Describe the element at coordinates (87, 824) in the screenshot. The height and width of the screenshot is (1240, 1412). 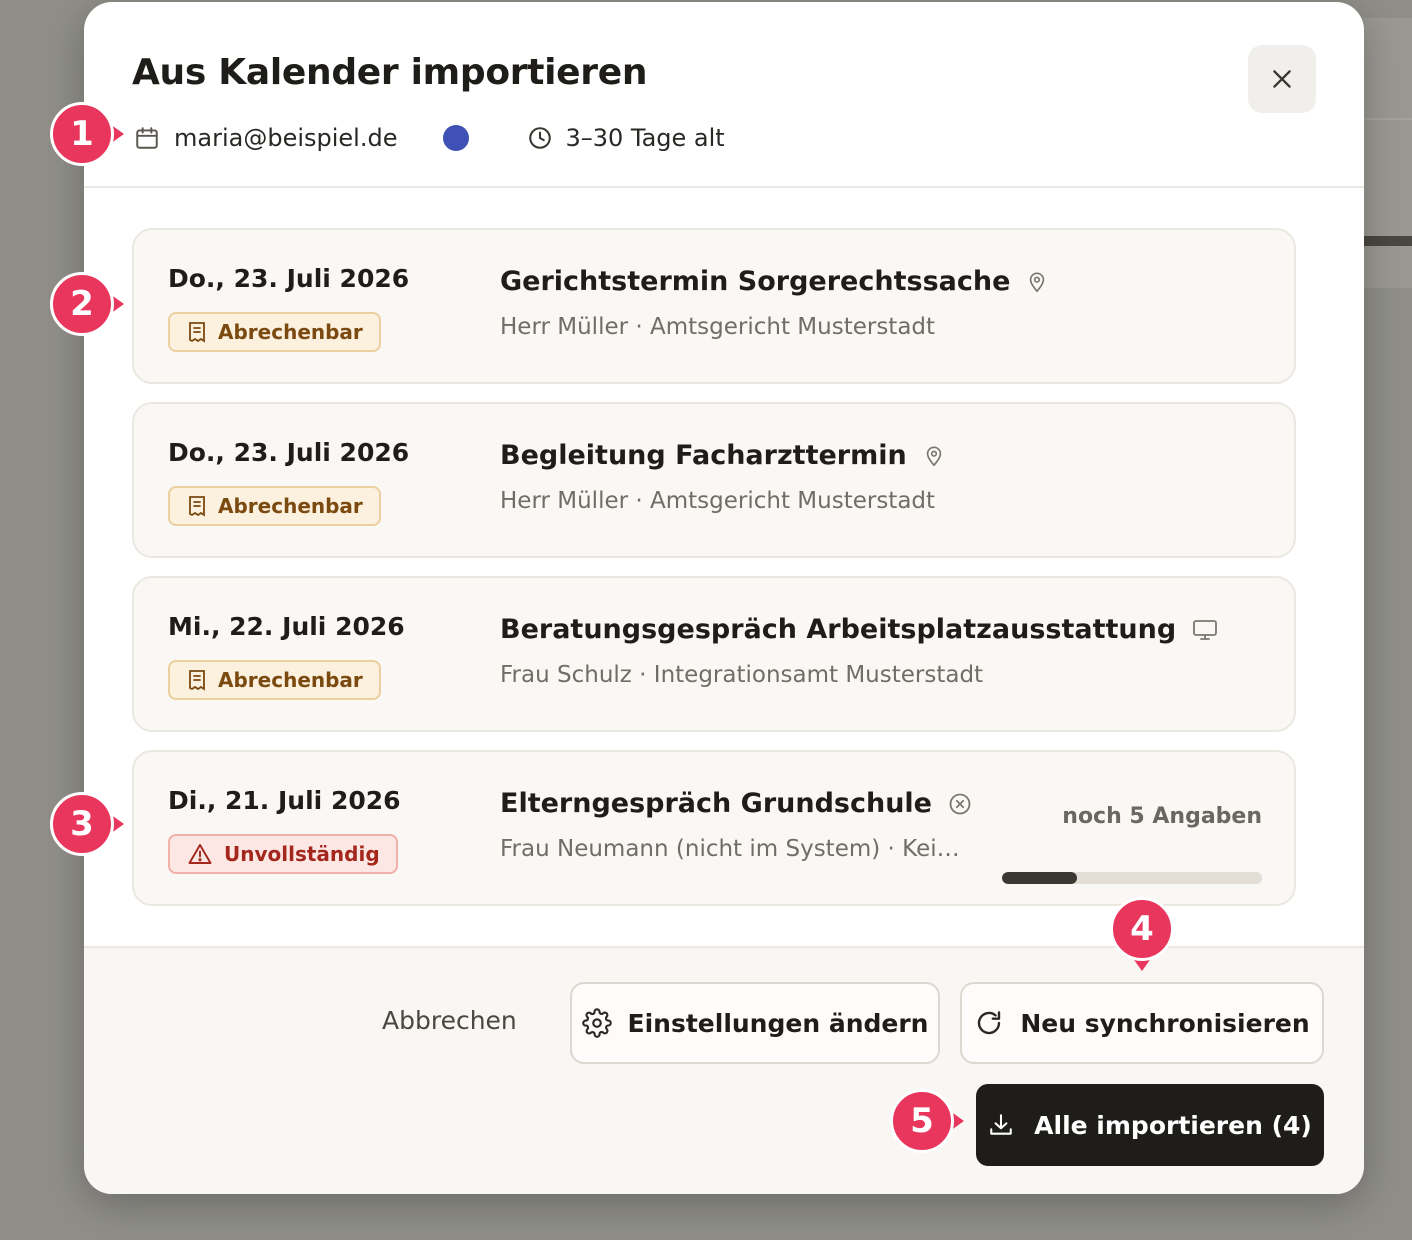
I see `annotation-marker-3: 3` at that location.